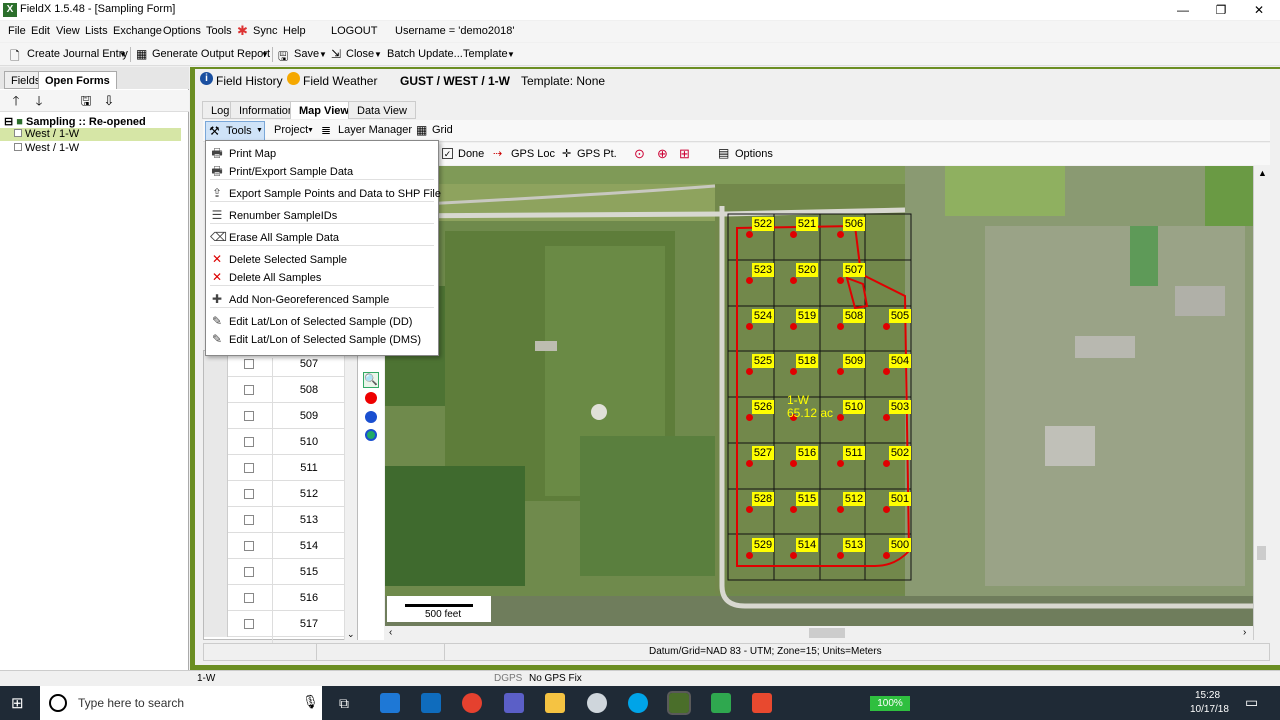 The width and height of the screenshot is (1280, 720). I want to click on menu-lists: Lists, so click(96, 31).